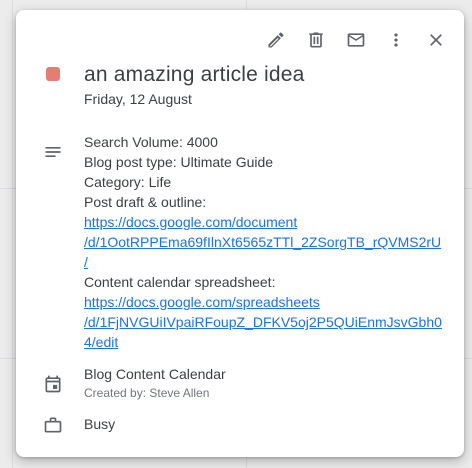  What do you see at coordinates (191, 222) in the screenshot?
I see `link-line: https://docs.google.com/document` at bounding box center [191, 222].